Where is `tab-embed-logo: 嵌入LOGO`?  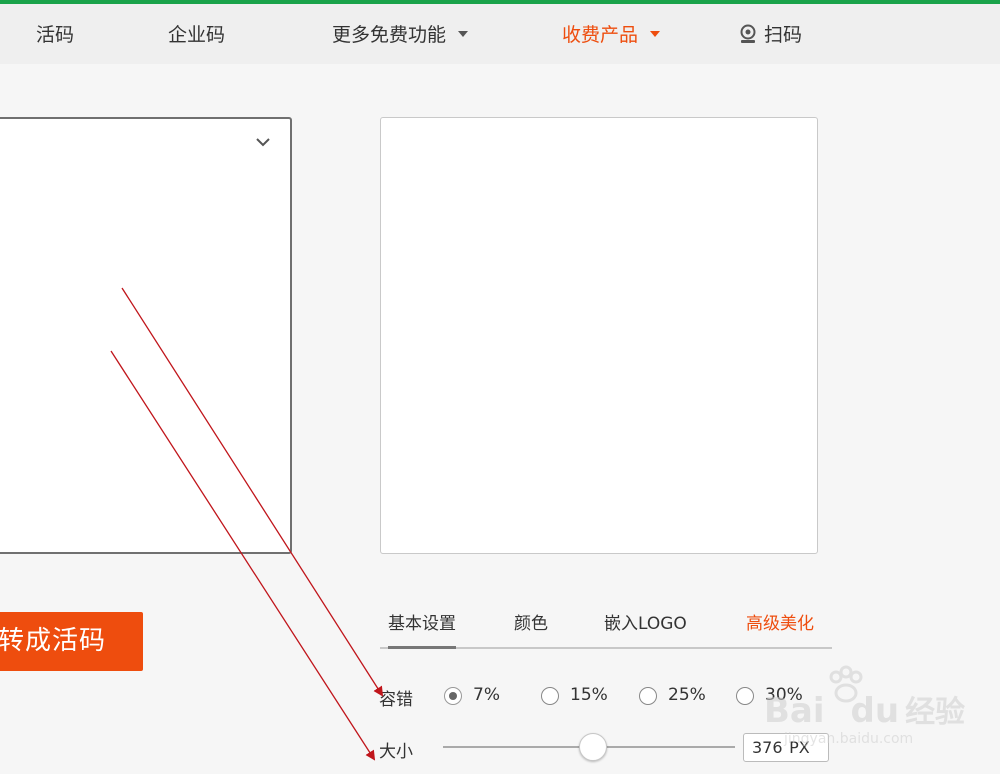
tab-embed-logo: 嵌入LOGO is located at coordinates (645, 625).